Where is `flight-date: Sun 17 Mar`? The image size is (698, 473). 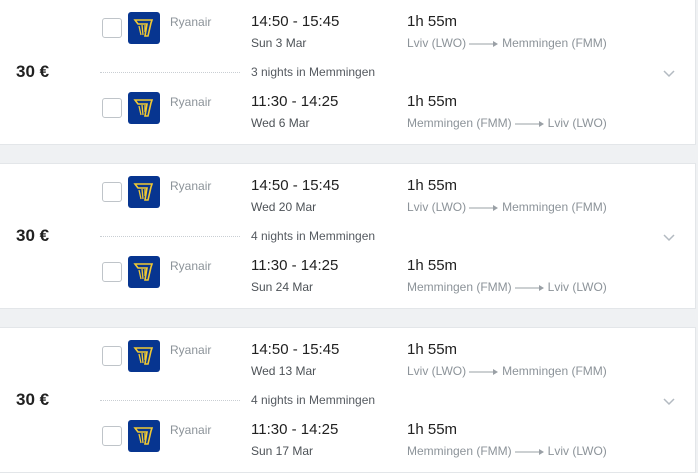
flight-date: Sun 17 Mar is located at coordinates (282, 451).